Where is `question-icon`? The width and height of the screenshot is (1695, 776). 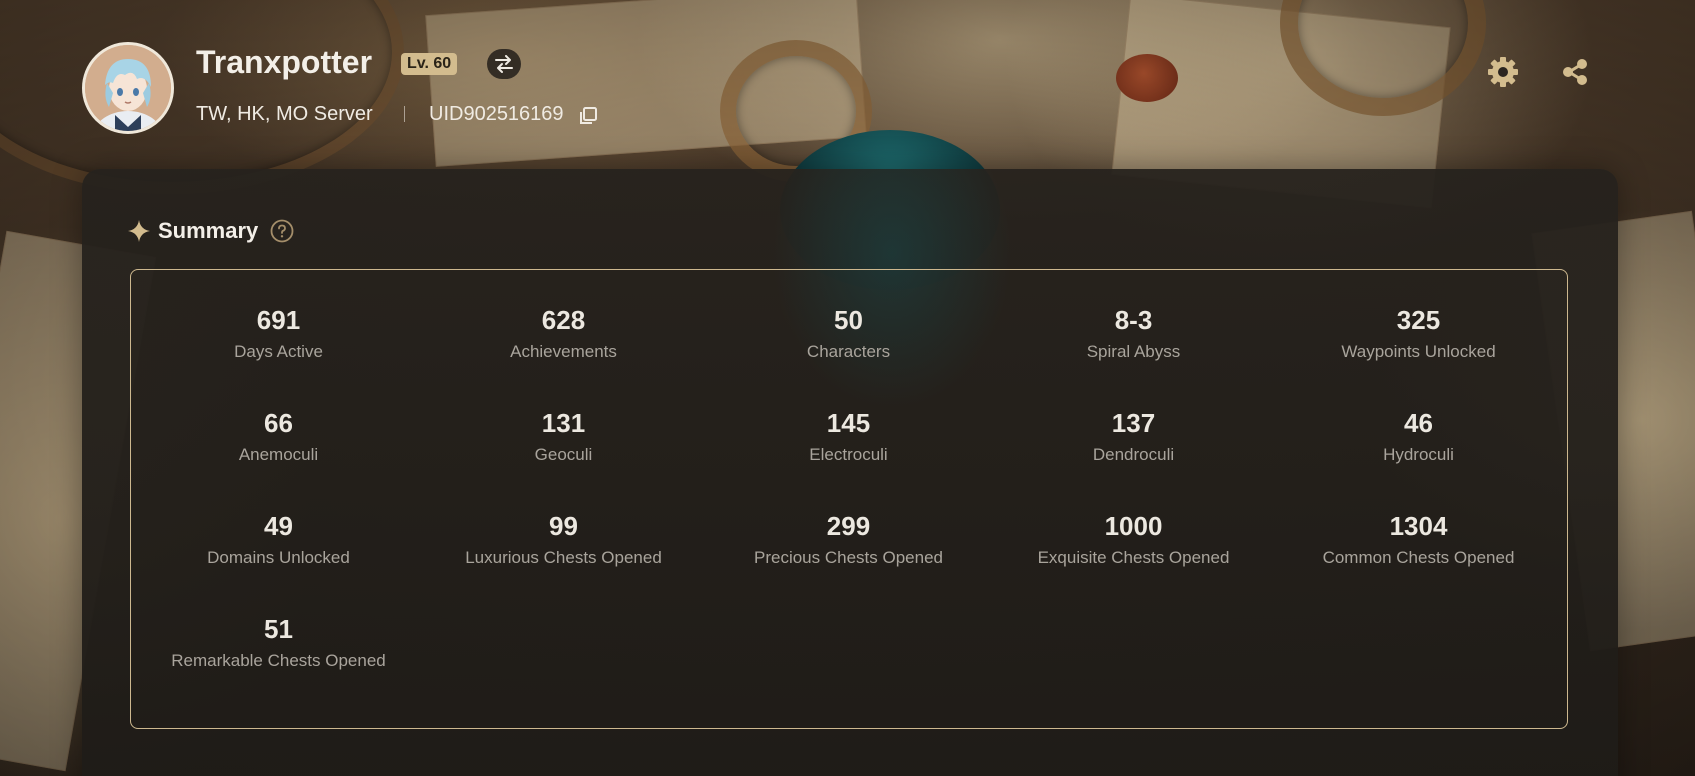
question-icon is located at coordinates (282, 231).